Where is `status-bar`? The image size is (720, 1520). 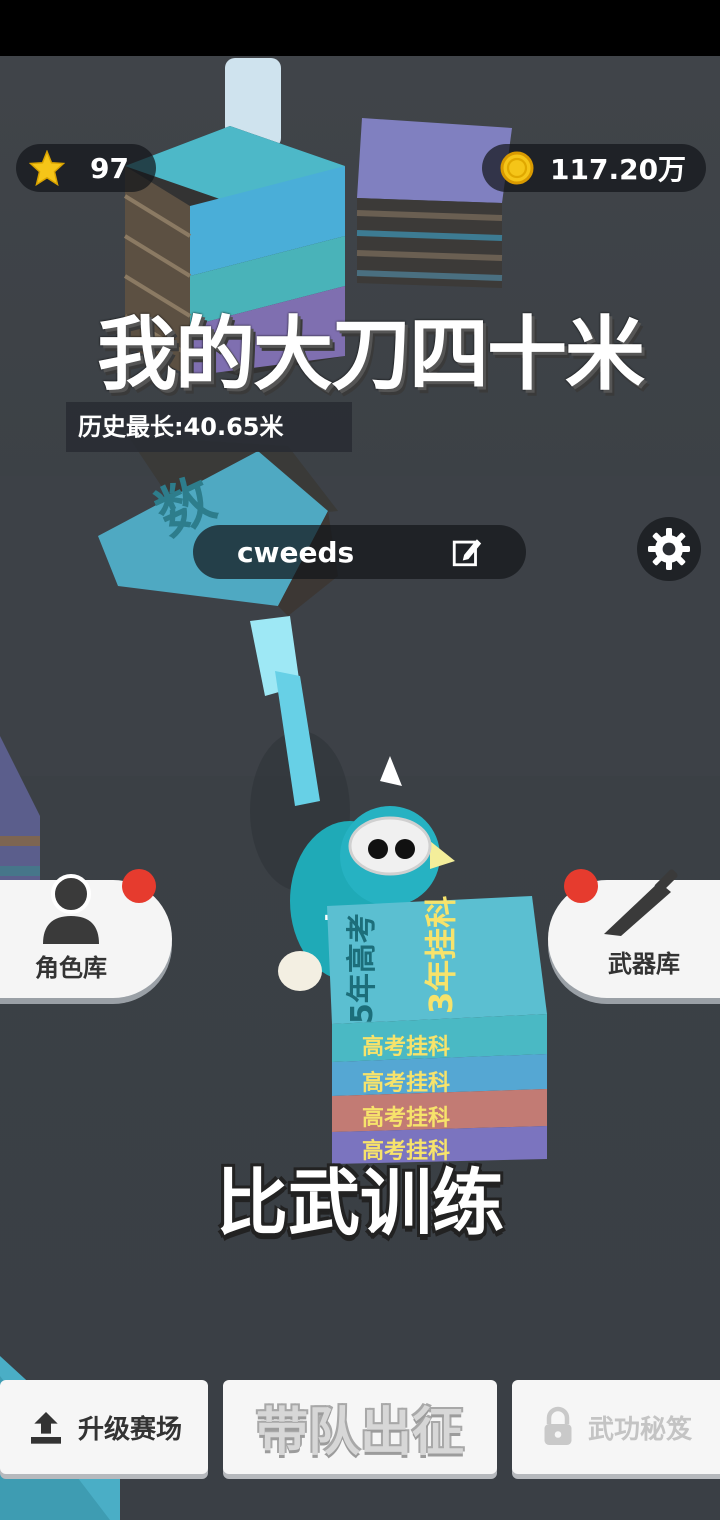
status-bar is located at coordinates (360, 28).